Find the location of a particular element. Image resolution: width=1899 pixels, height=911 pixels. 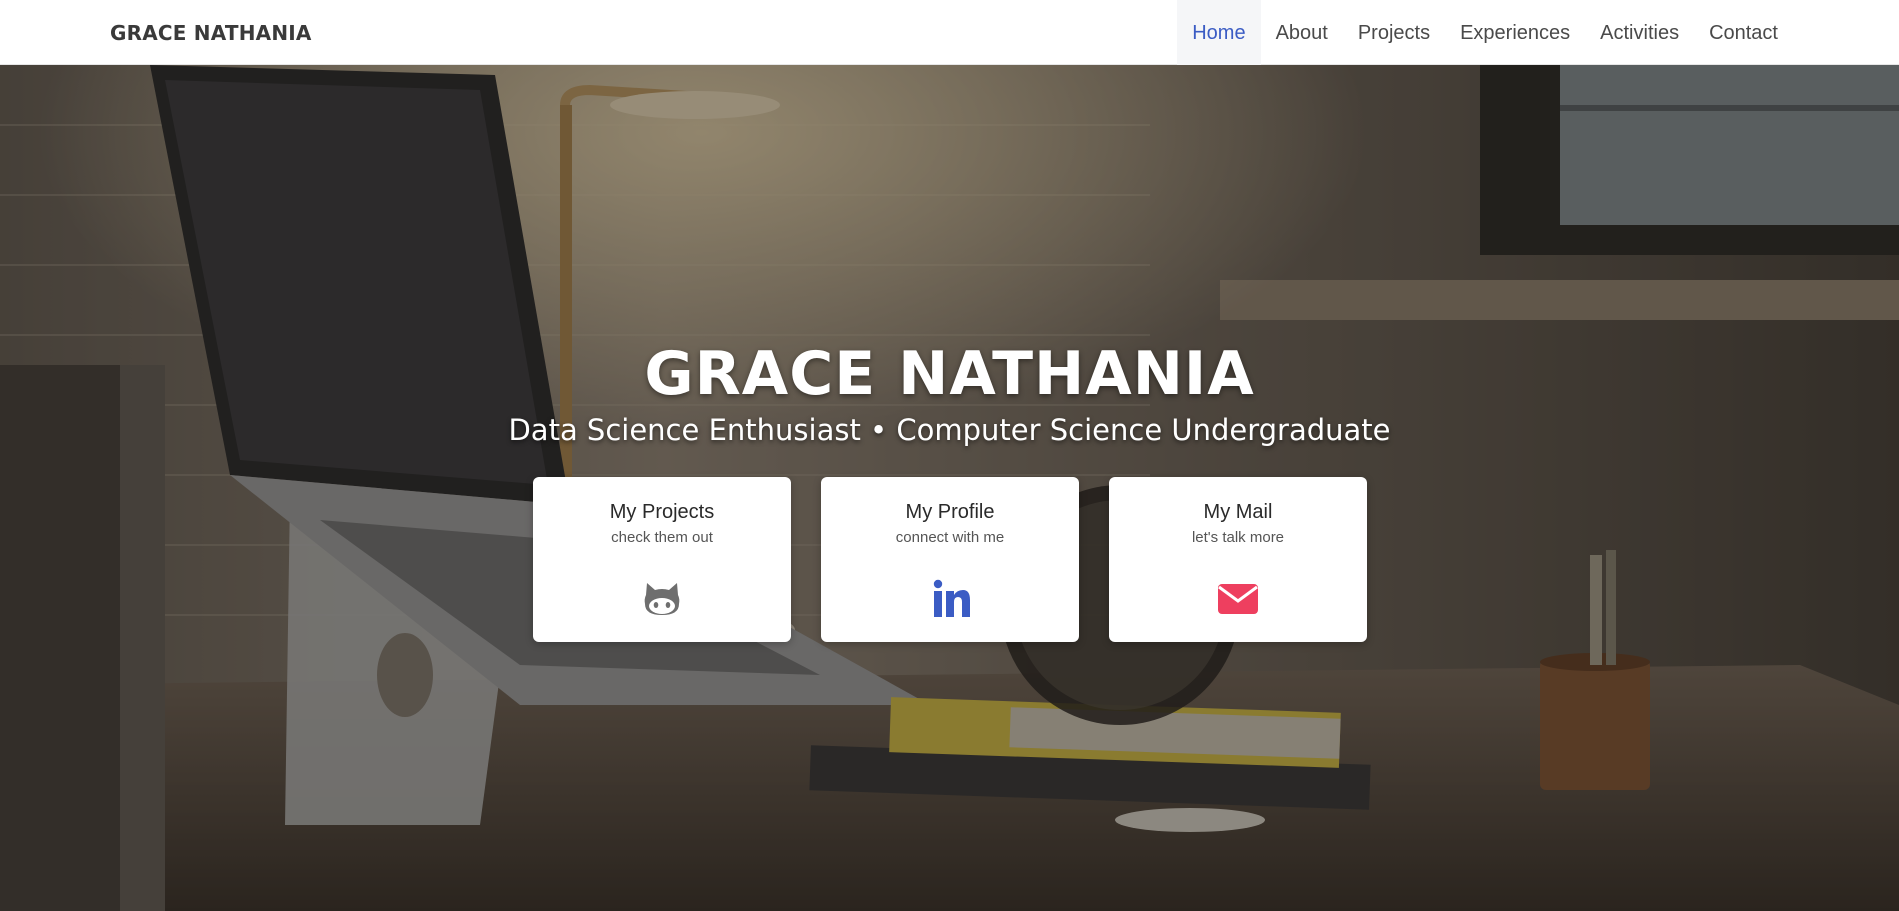

nav-home: Home is located at coordinates (1219, 32).